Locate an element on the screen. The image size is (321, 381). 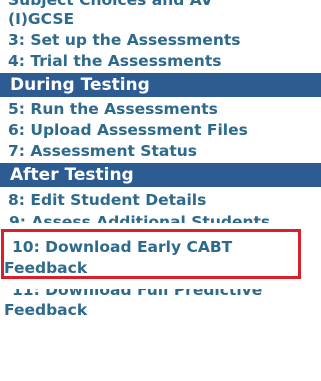
menu-item-download-early-feedback-line2: Feedback is located at coordinates (45, 268).